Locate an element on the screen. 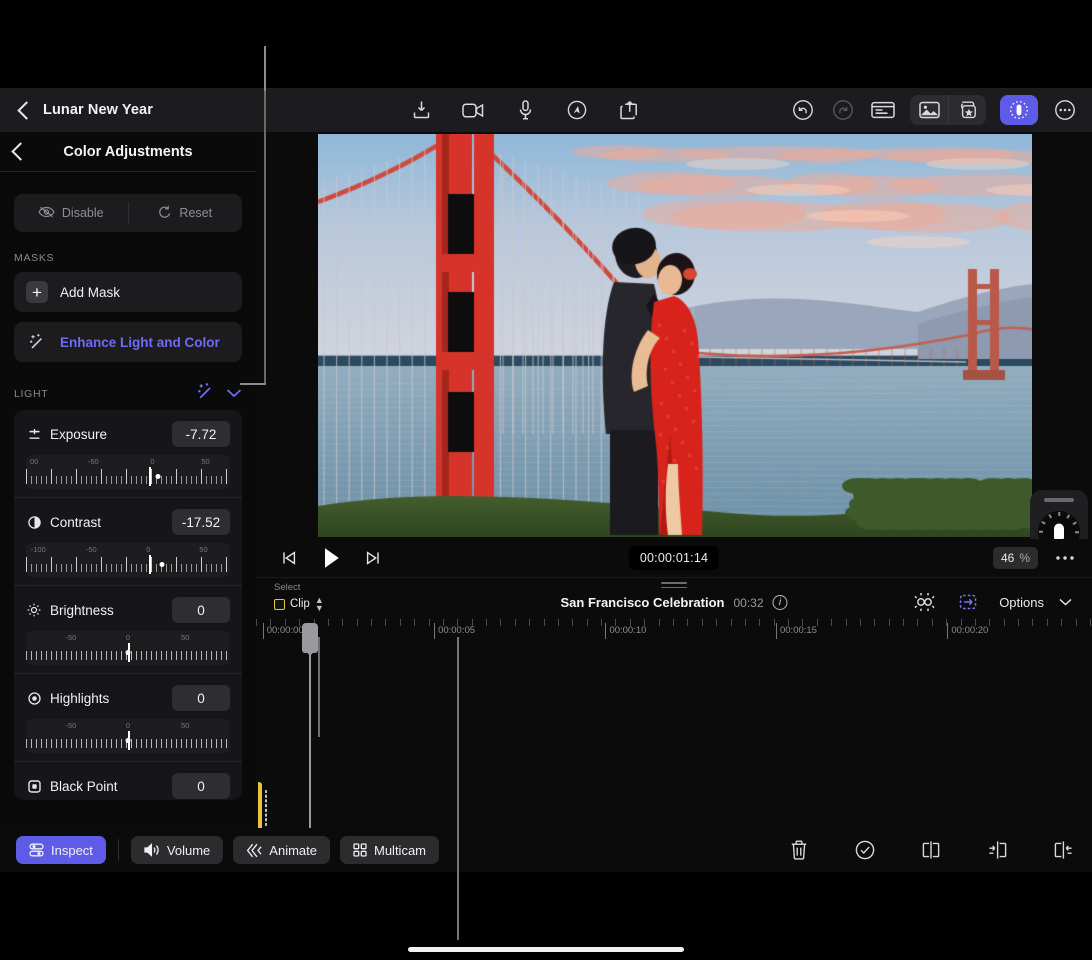  timecode-display: 00:00:01:14 is located at coordinates (674, 558).